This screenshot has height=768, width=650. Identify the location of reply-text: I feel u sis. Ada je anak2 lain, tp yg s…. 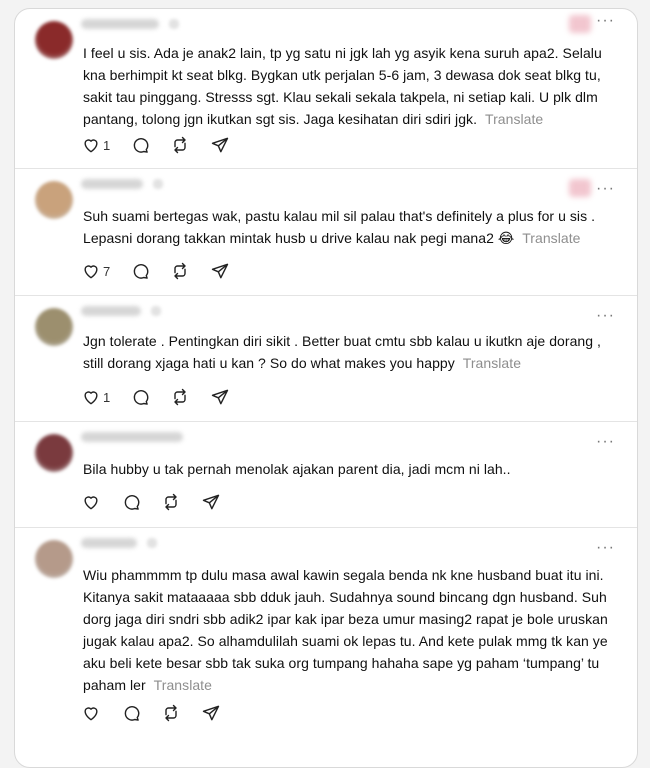
(351, 86).